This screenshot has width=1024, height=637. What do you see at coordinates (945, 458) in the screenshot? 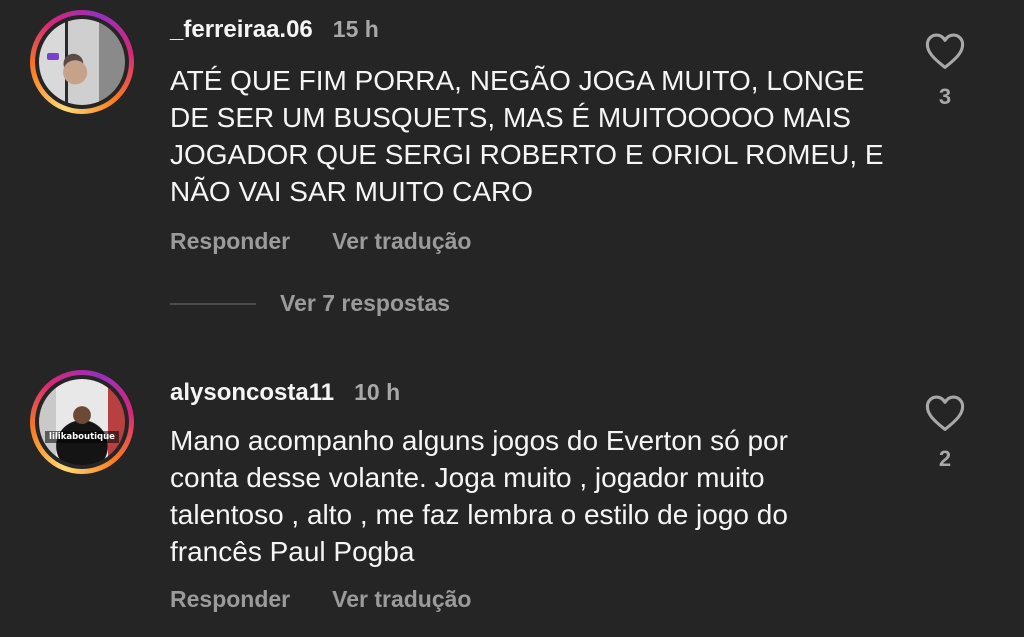
I see `like-count: 2` at bounding box center [945, 458].